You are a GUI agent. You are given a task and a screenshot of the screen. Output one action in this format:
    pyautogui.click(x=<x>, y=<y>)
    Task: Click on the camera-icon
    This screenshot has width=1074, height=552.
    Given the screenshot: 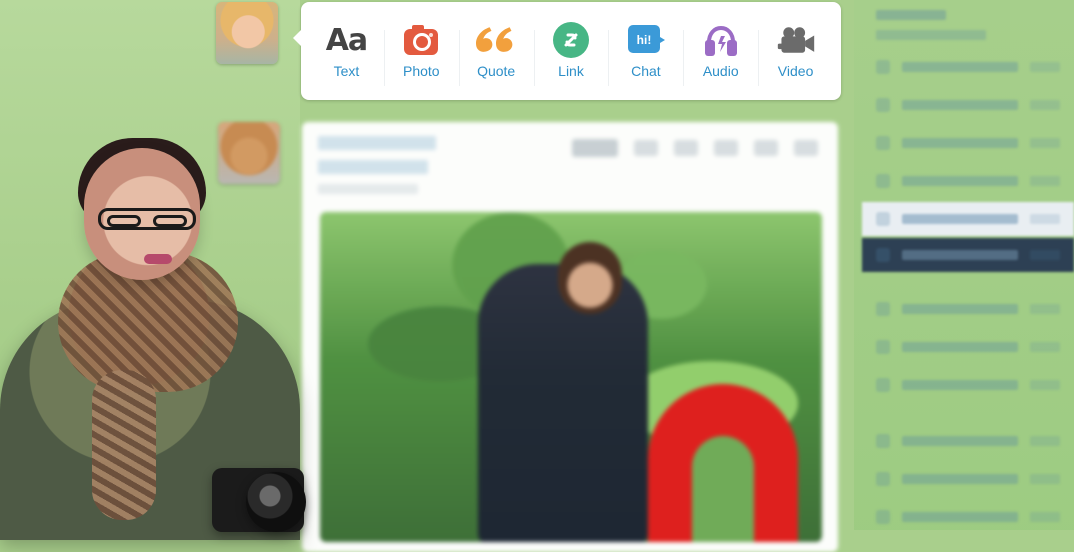 What is the action you would take?
    pyautogui.click(x=421, y=40)
    